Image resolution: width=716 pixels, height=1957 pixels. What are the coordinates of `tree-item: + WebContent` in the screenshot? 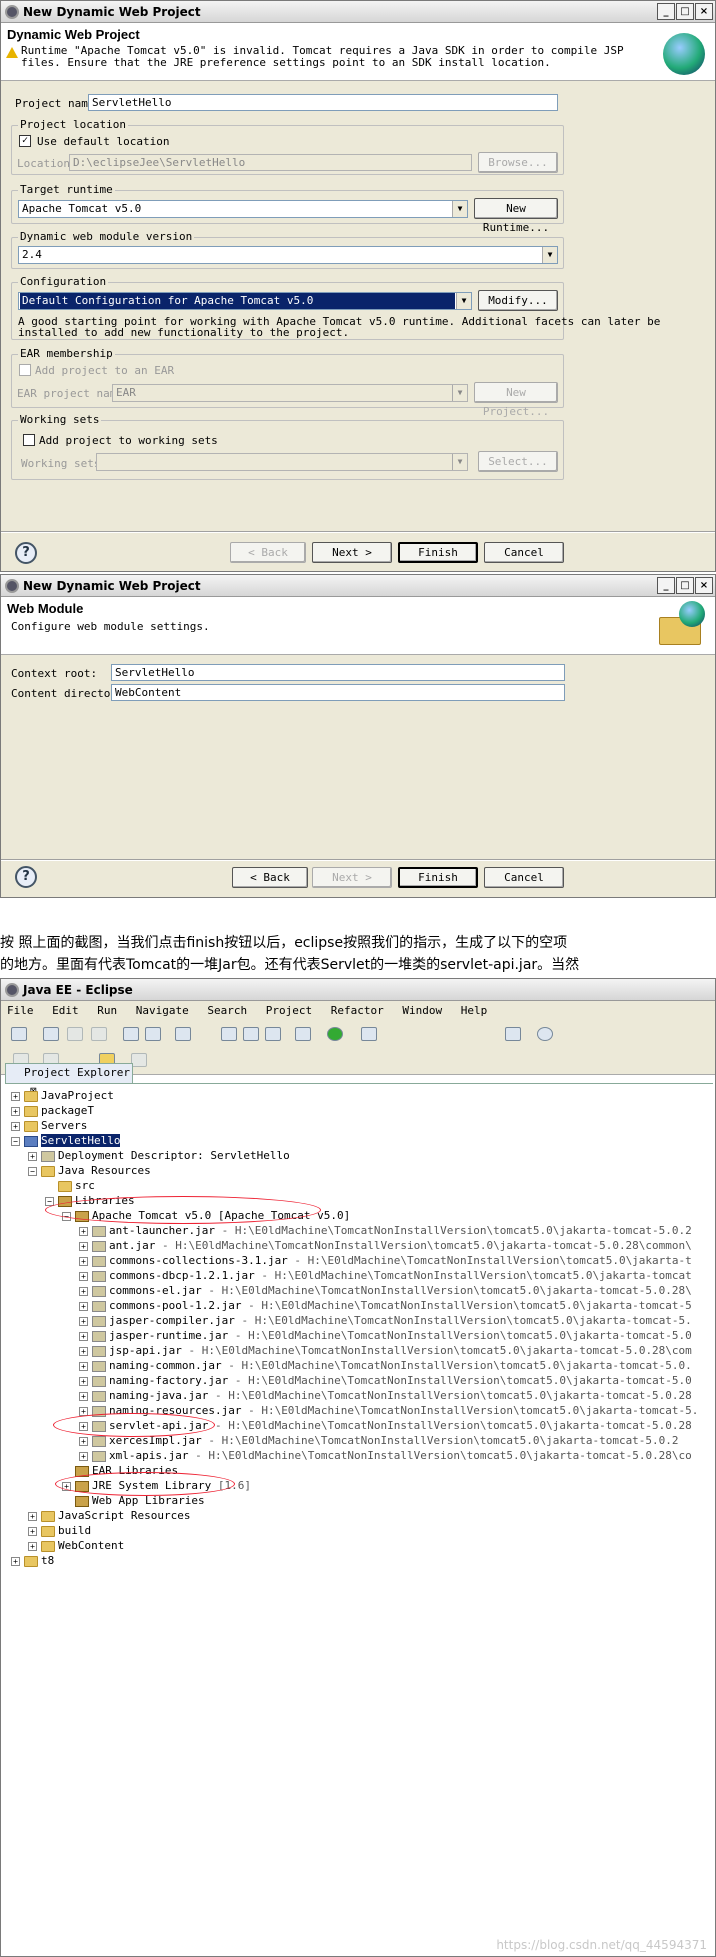 It's located at (76, 1545).